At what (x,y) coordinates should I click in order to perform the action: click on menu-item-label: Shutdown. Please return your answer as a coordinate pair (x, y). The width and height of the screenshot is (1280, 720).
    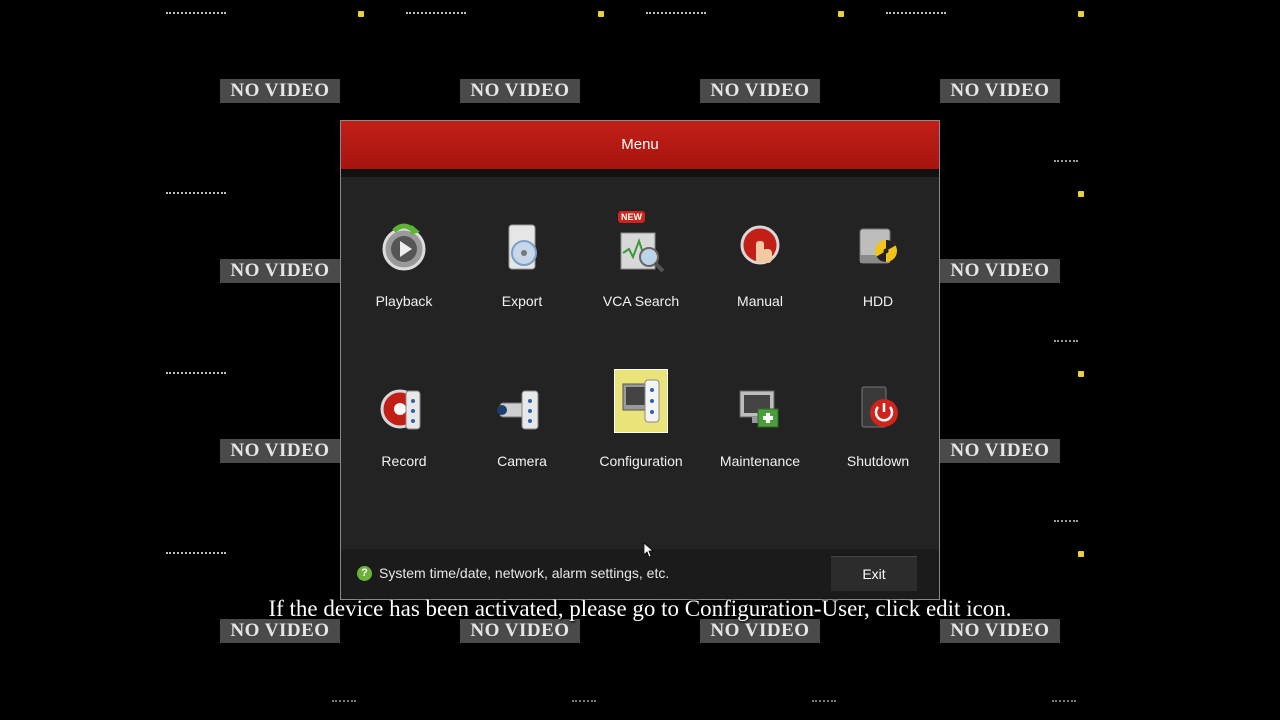
    Looking at the image, I should click on (878, 461).